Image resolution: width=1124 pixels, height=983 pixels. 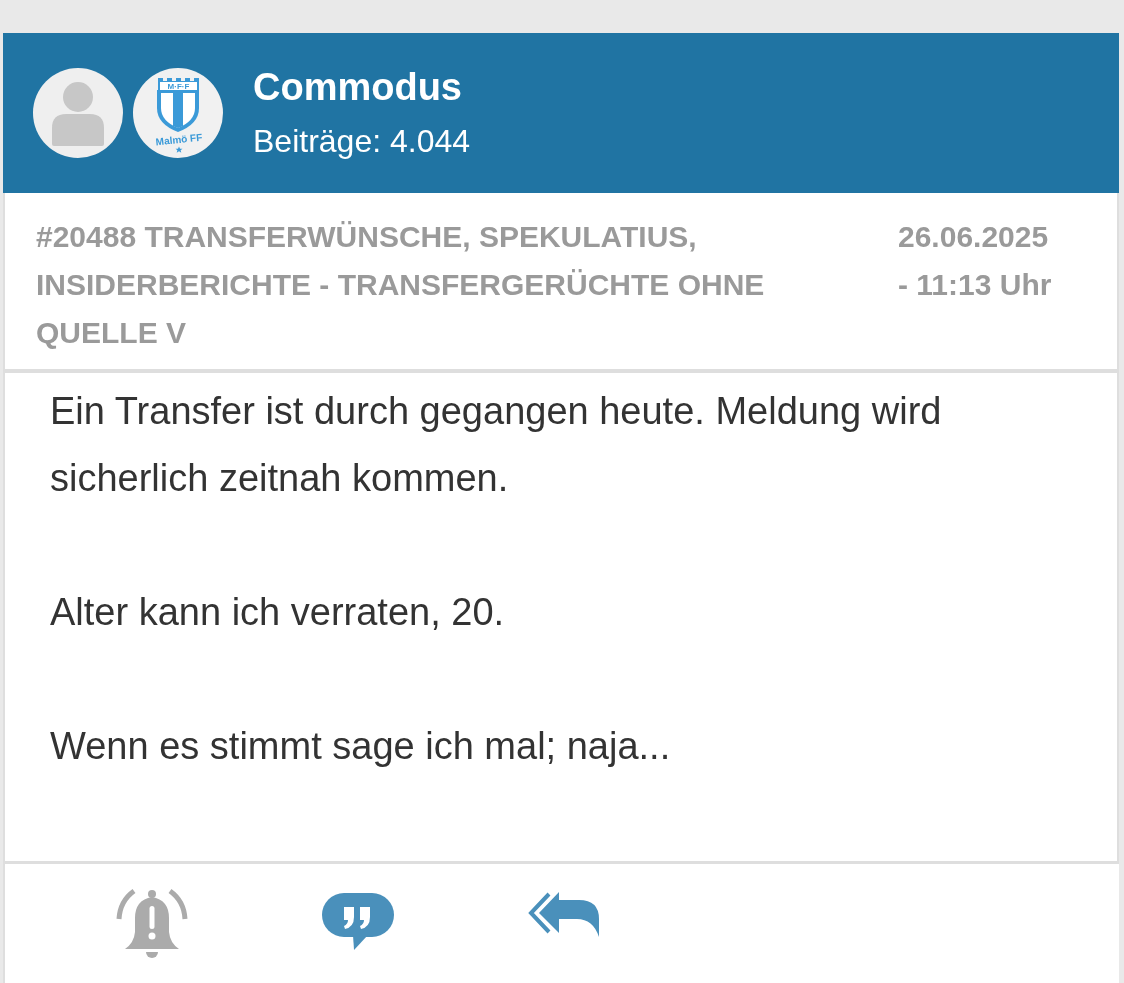 What do you see at coordinates (178, 105) in the screenshot?
I see `shield-icon` at bounding box center [178, 105].